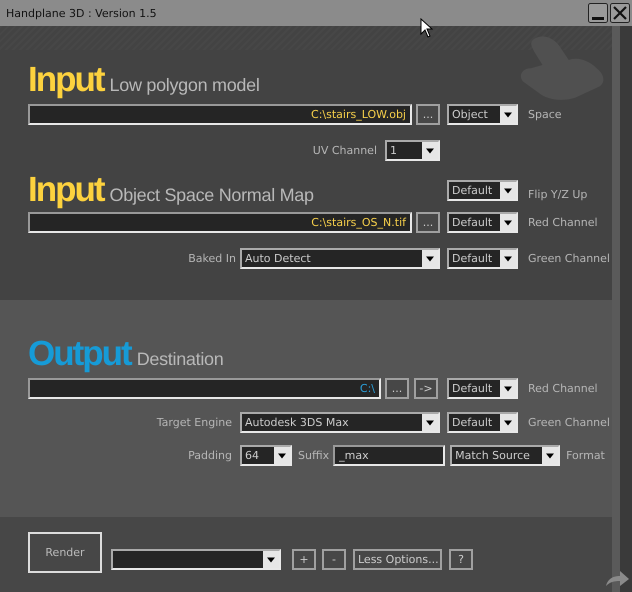 The image size is (632, 592). Describe the element at coordinates (412, 150) in the screenshot. I see `uv-channel-dropdown: 1` at that location.